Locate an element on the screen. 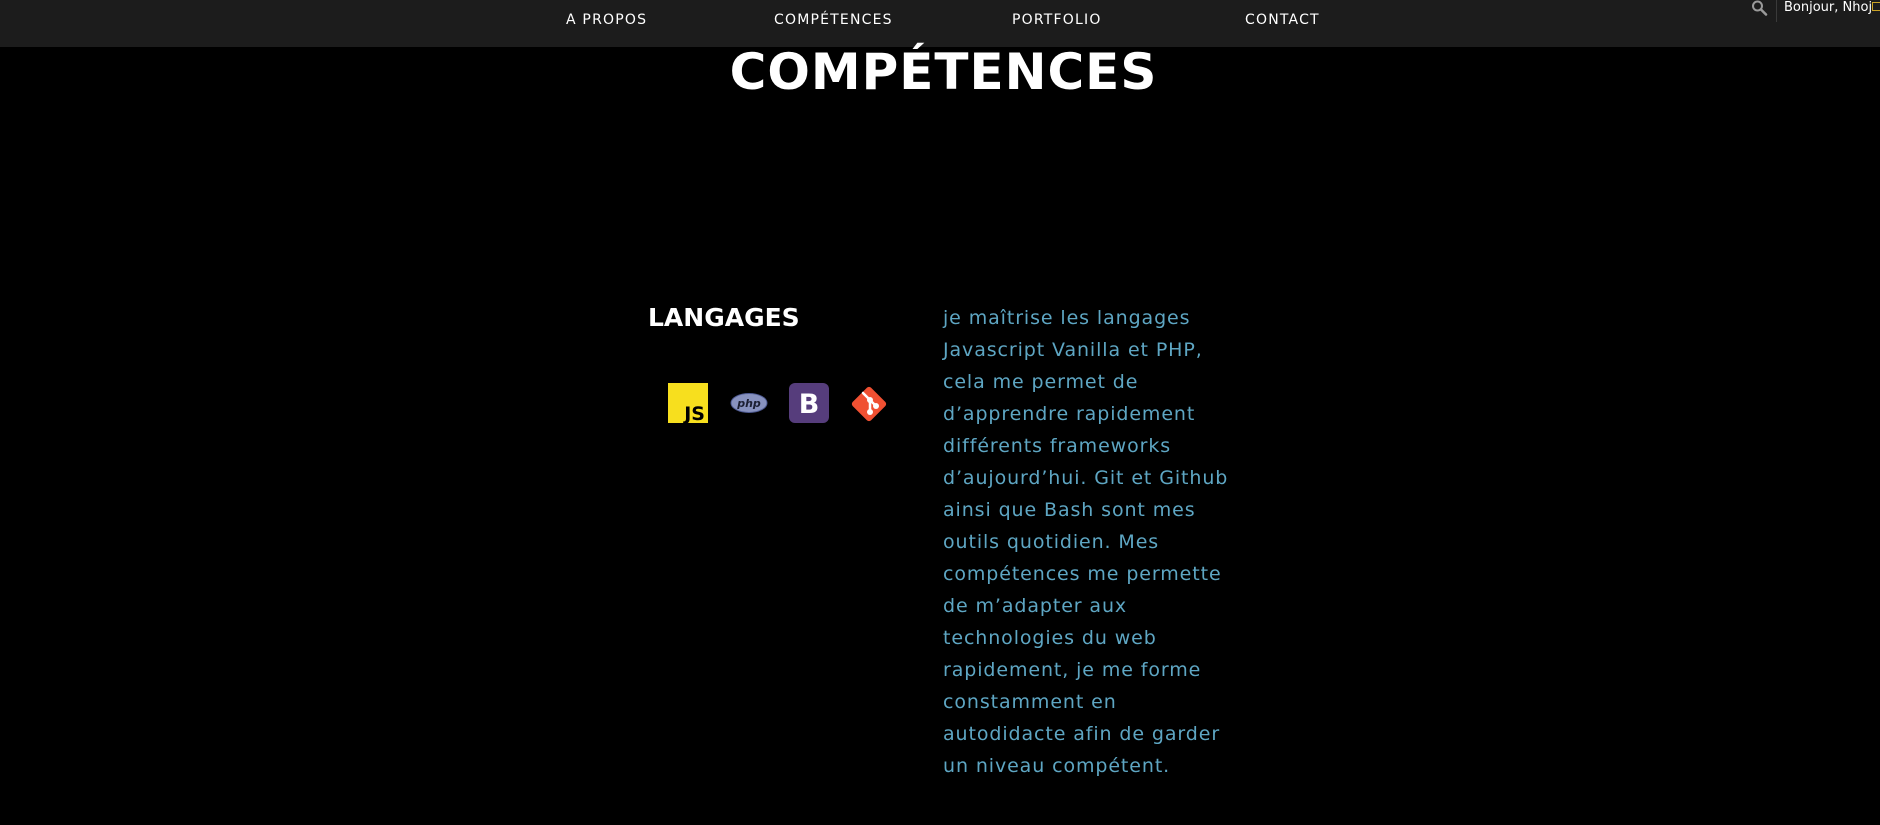 This screenshot has height=825, width=1880. notification-icon is located at coordinates (1876, 6).